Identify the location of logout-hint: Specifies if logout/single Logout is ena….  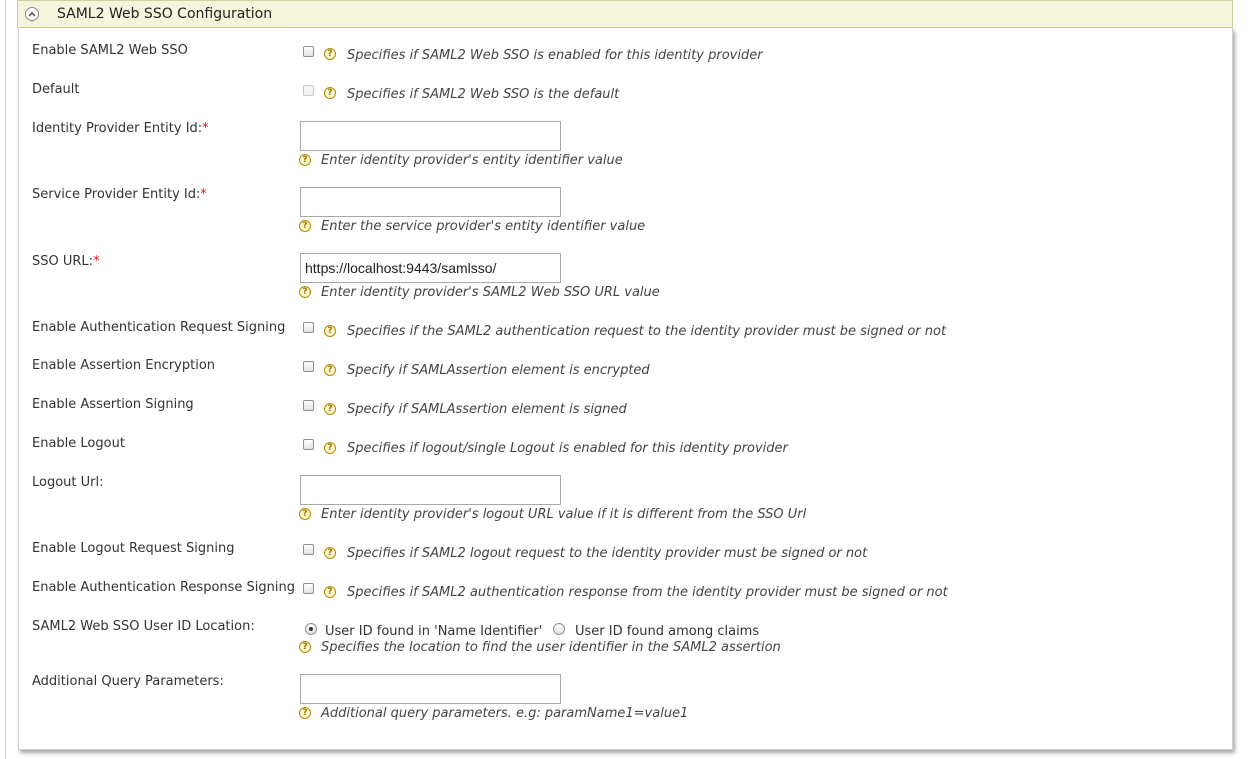
(567, 448).